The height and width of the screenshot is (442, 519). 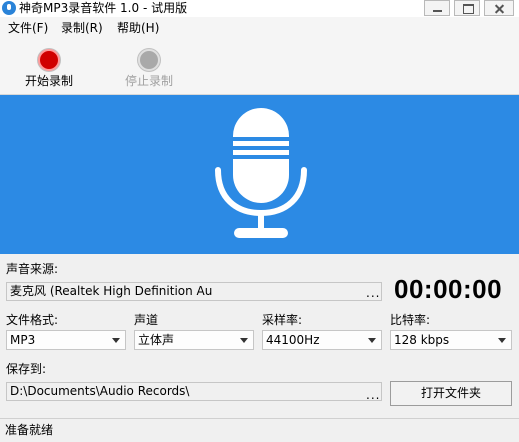 I want to click on start-record-label: 开始录制, so click(x=48, y=81).